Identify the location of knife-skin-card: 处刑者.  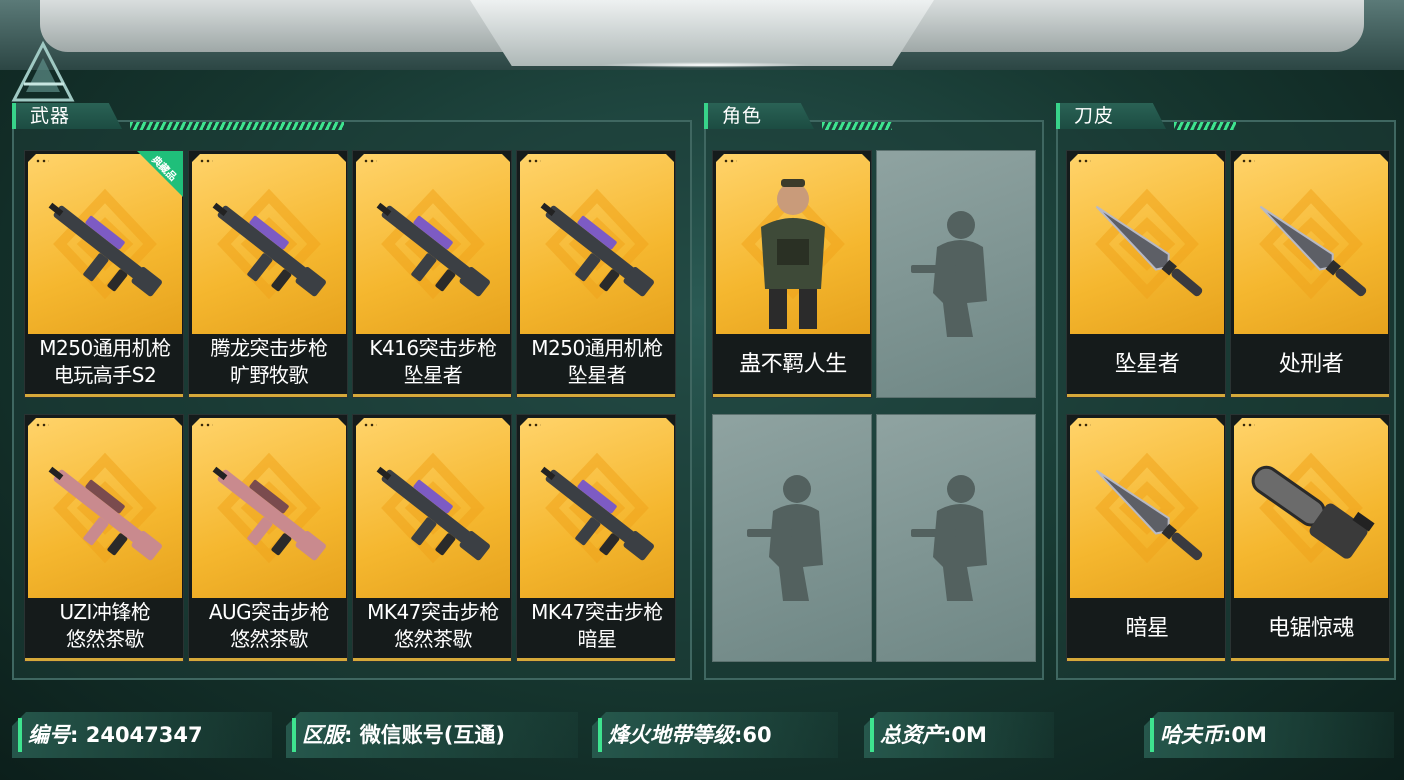
(1310, 274).